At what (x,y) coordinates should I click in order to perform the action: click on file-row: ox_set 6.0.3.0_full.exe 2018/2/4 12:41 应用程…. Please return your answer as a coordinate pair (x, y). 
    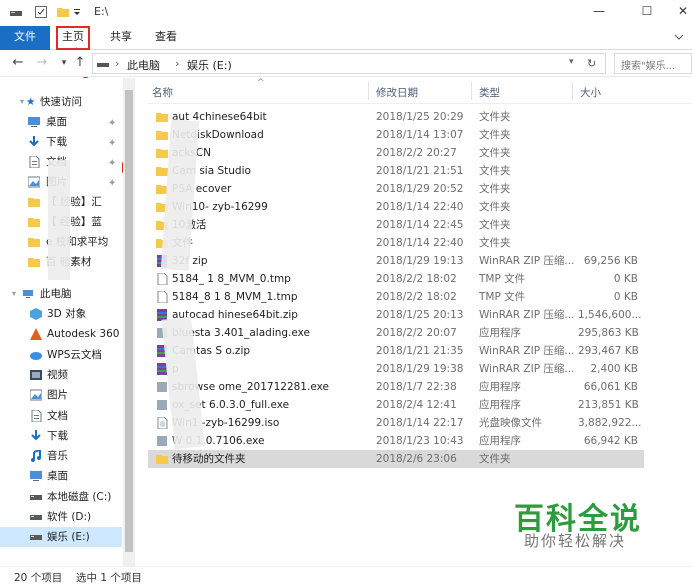
    Looking at the image, I should click on (396, 405).